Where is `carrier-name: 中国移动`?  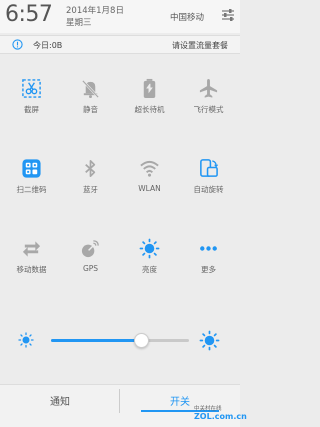 carrier-name: 中国移动 is located at coordinates (187, 18).